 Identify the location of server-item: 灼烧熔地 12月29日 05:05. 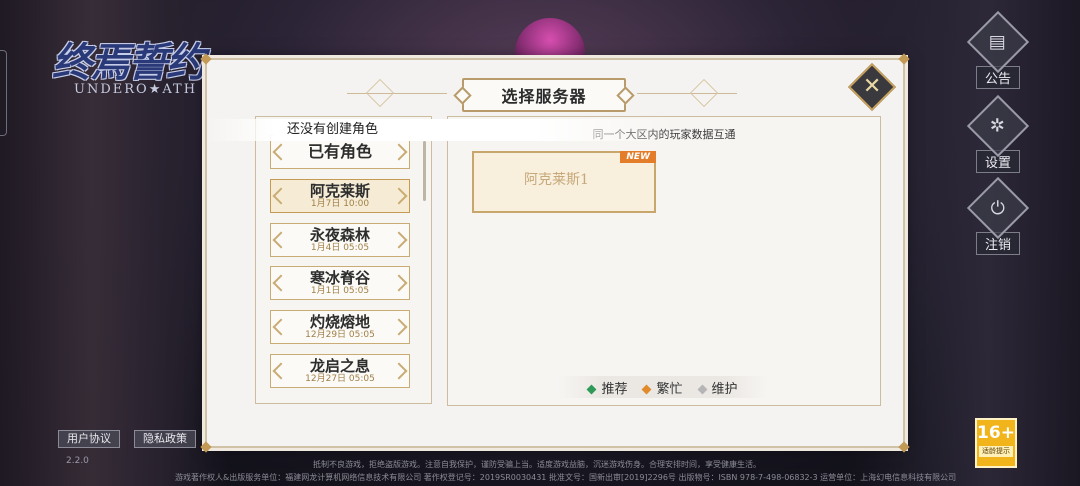
(340, 327).